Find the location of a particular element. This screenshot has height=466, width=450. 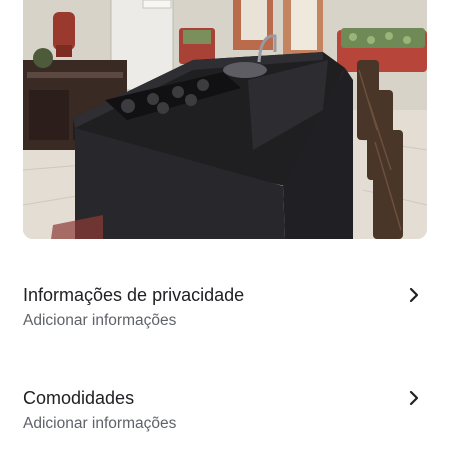

privacy-info-subtitle: Adicionar informações is located at coordinates (100, 320).